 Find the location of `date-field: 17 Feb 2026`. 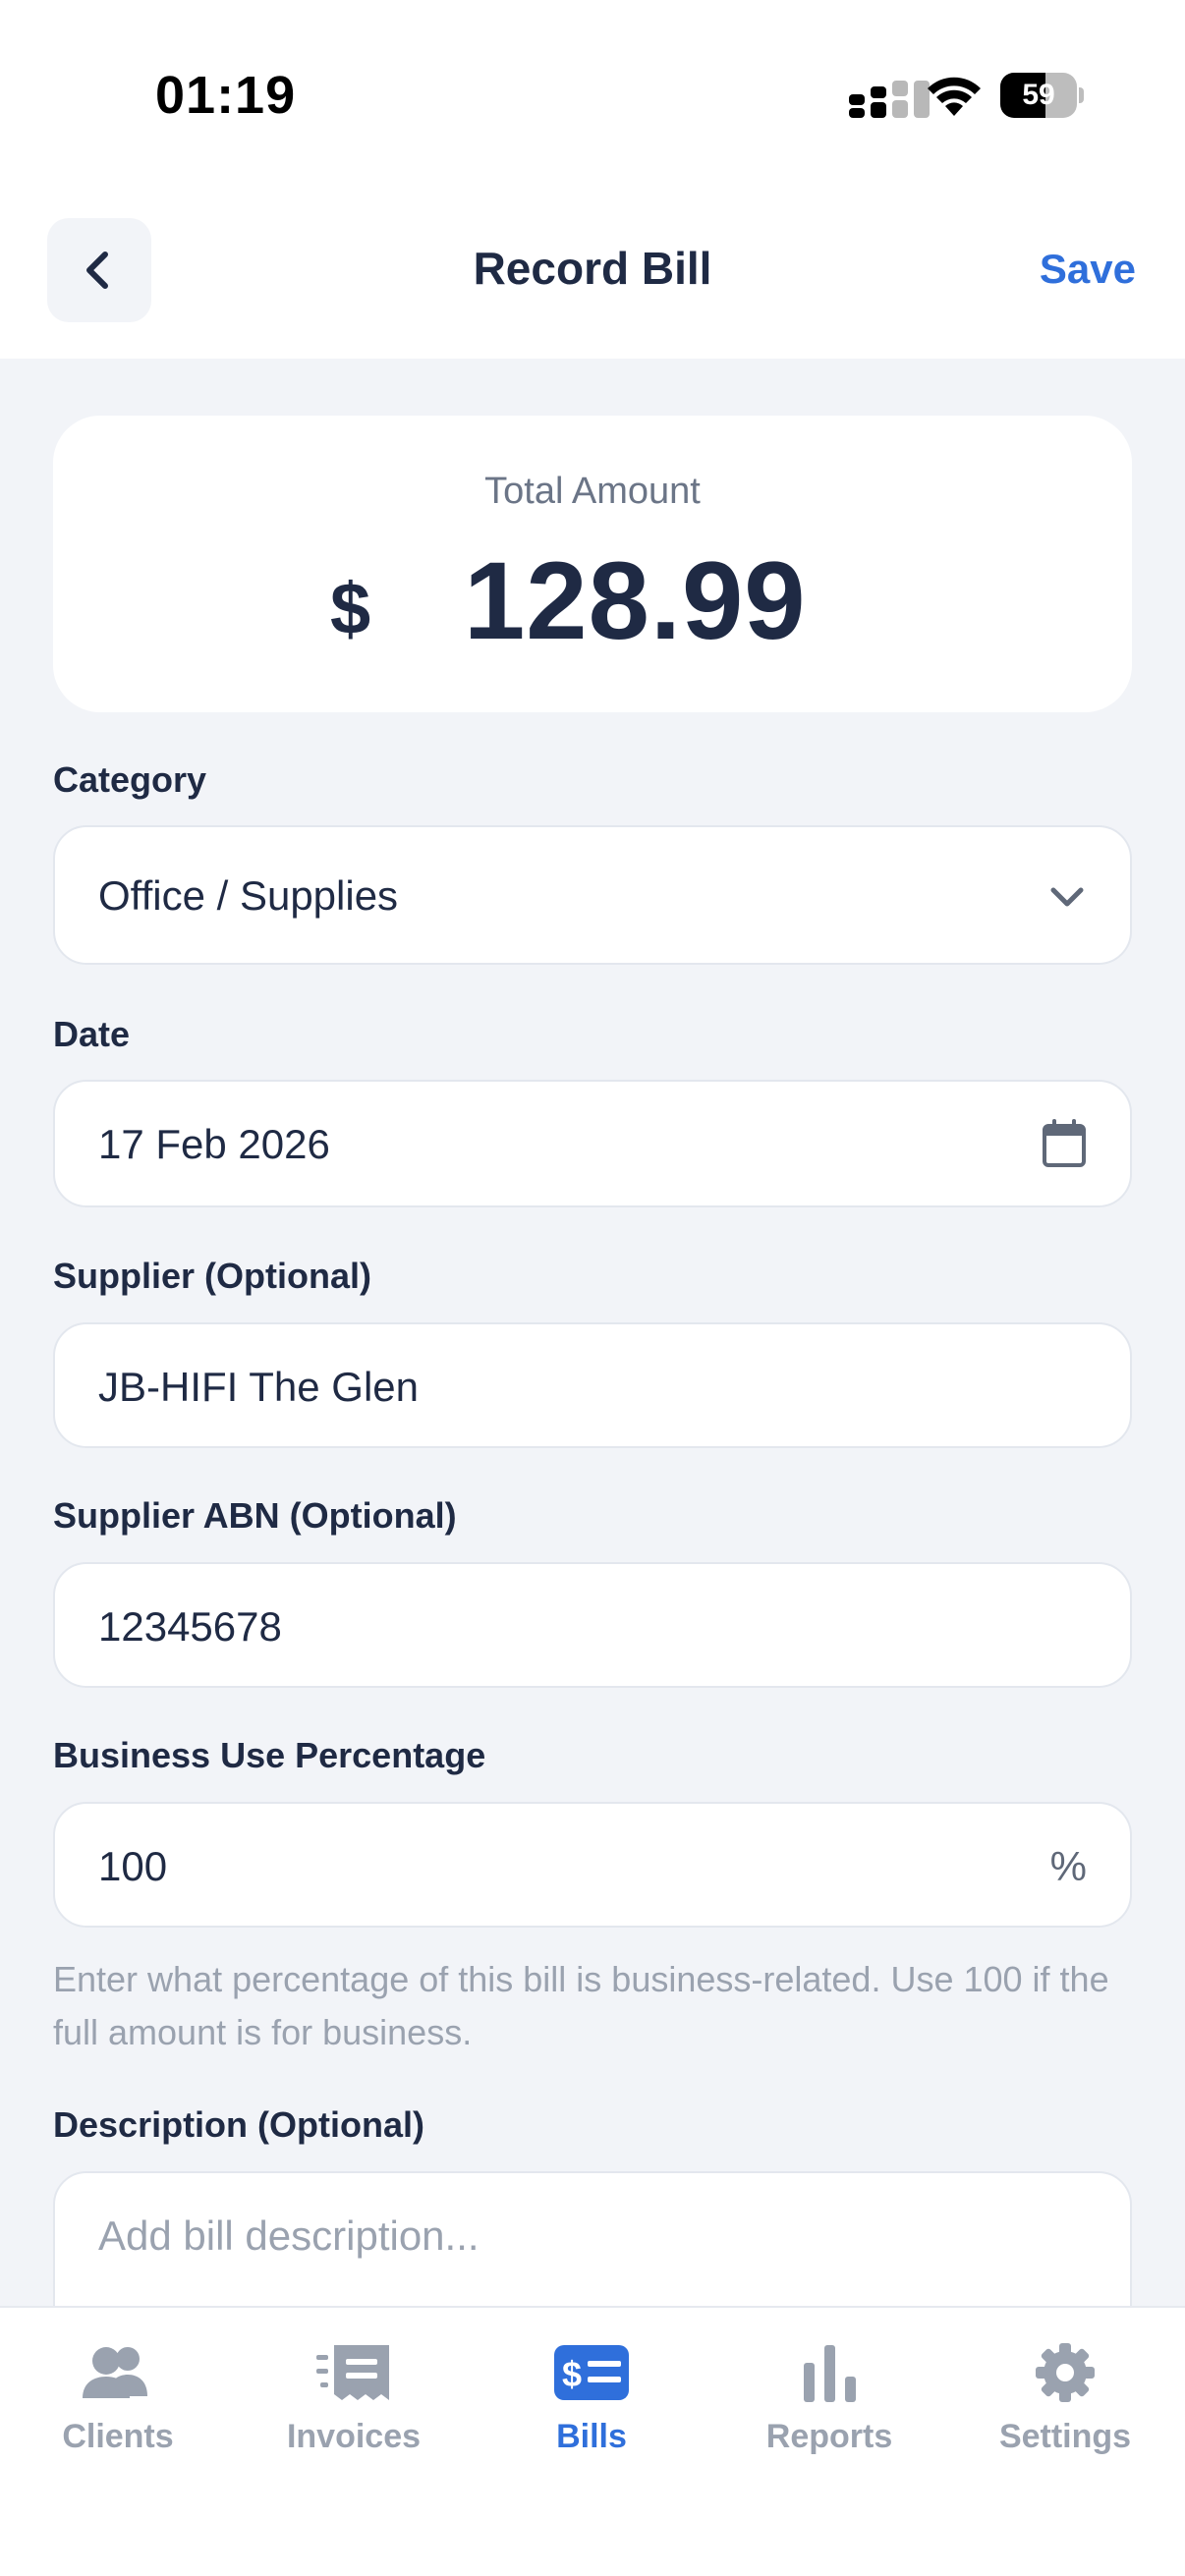

date-field: 17 Feb 2026 is located at coordinates (592, 1143).